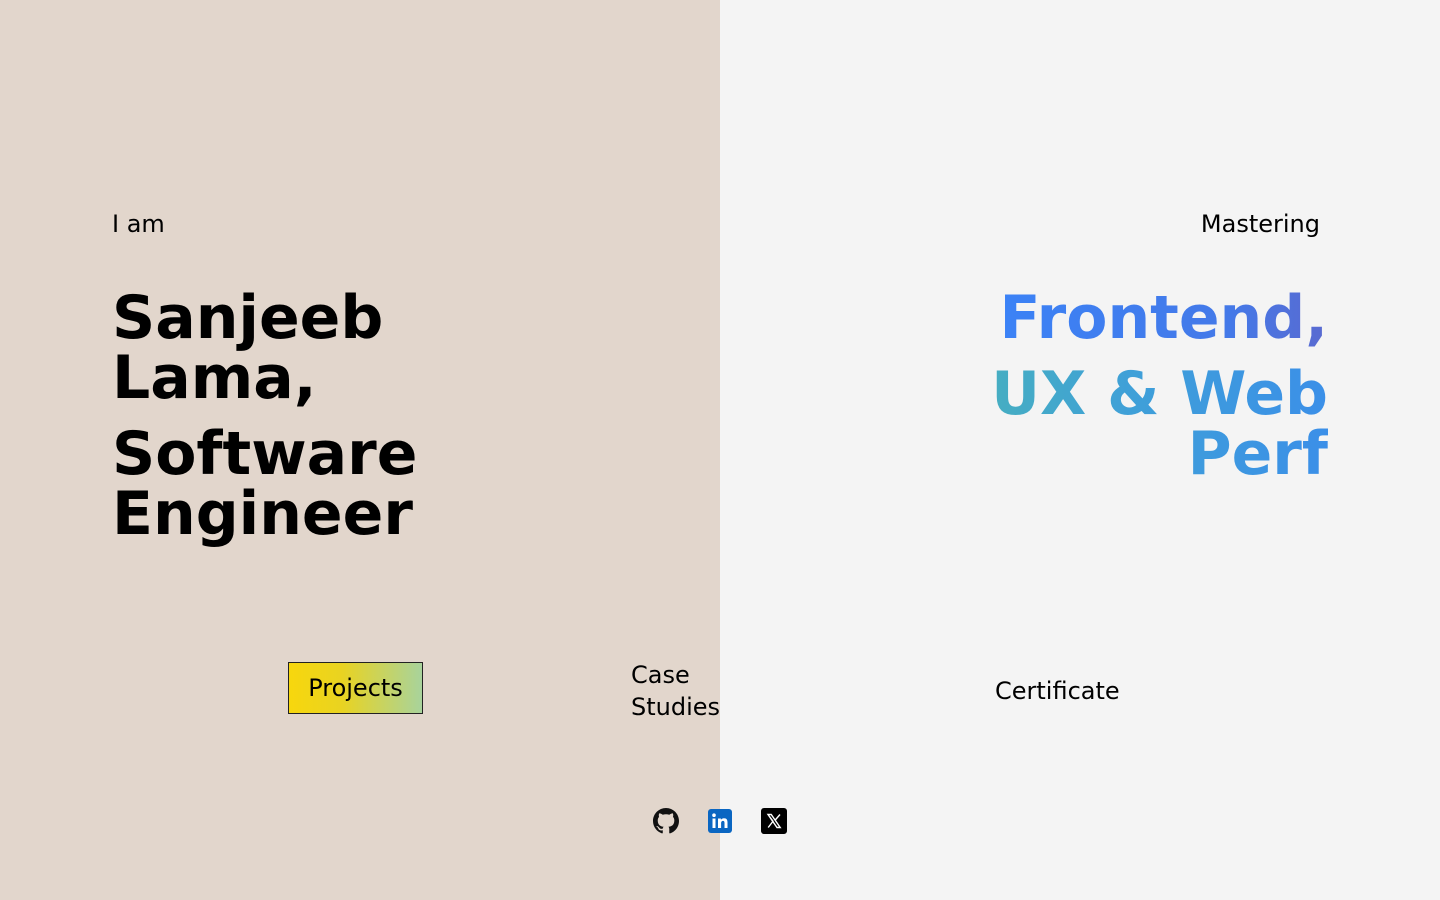 This screenshot has width=1440, height=900. I want to click on skill-frontend: Frontend,, so click(1163, 318).